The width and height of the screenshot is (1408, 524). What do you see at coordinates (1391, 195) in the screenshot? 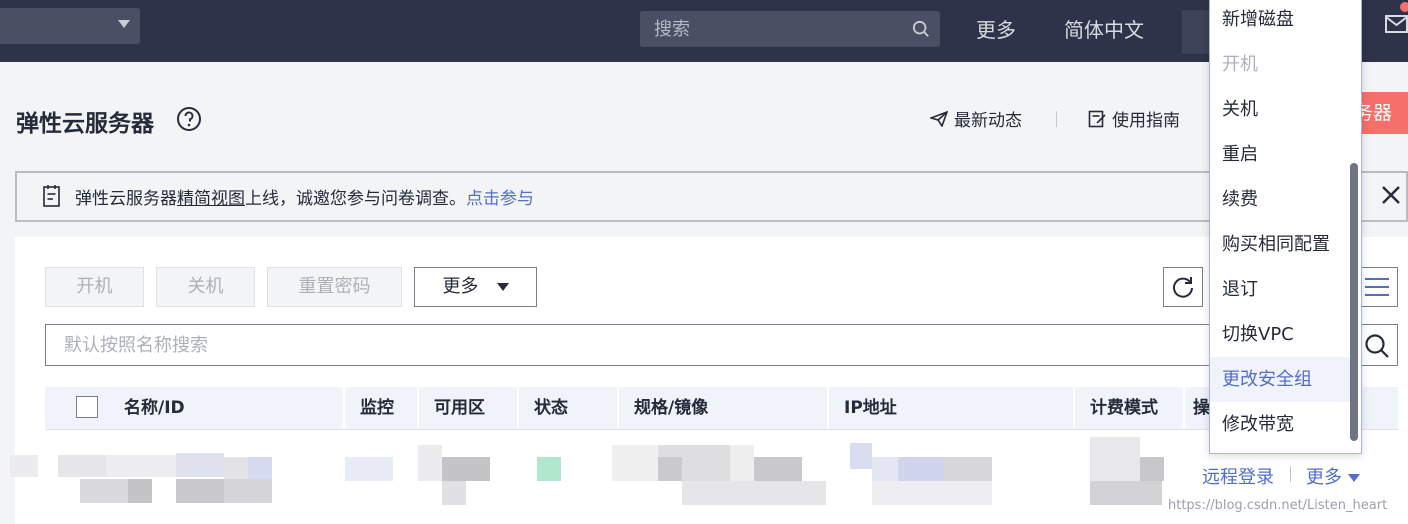
I see `close-icon` at bounding box center [1391, 195].